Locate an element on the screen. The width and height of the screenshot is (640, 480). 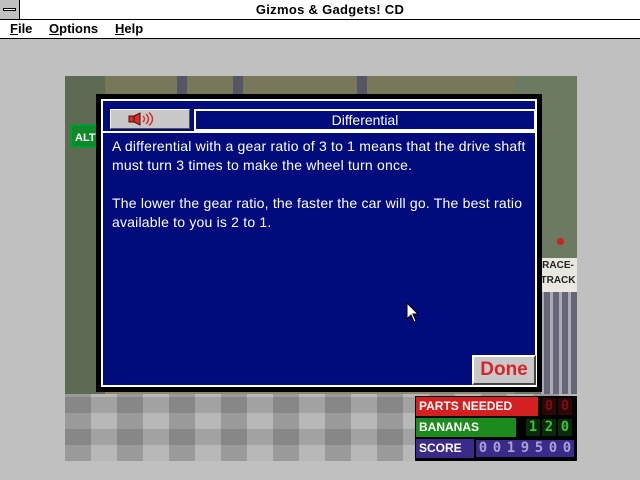
window-title: Gizmos & Gadgets! CD is located at coordinates (330, 9).